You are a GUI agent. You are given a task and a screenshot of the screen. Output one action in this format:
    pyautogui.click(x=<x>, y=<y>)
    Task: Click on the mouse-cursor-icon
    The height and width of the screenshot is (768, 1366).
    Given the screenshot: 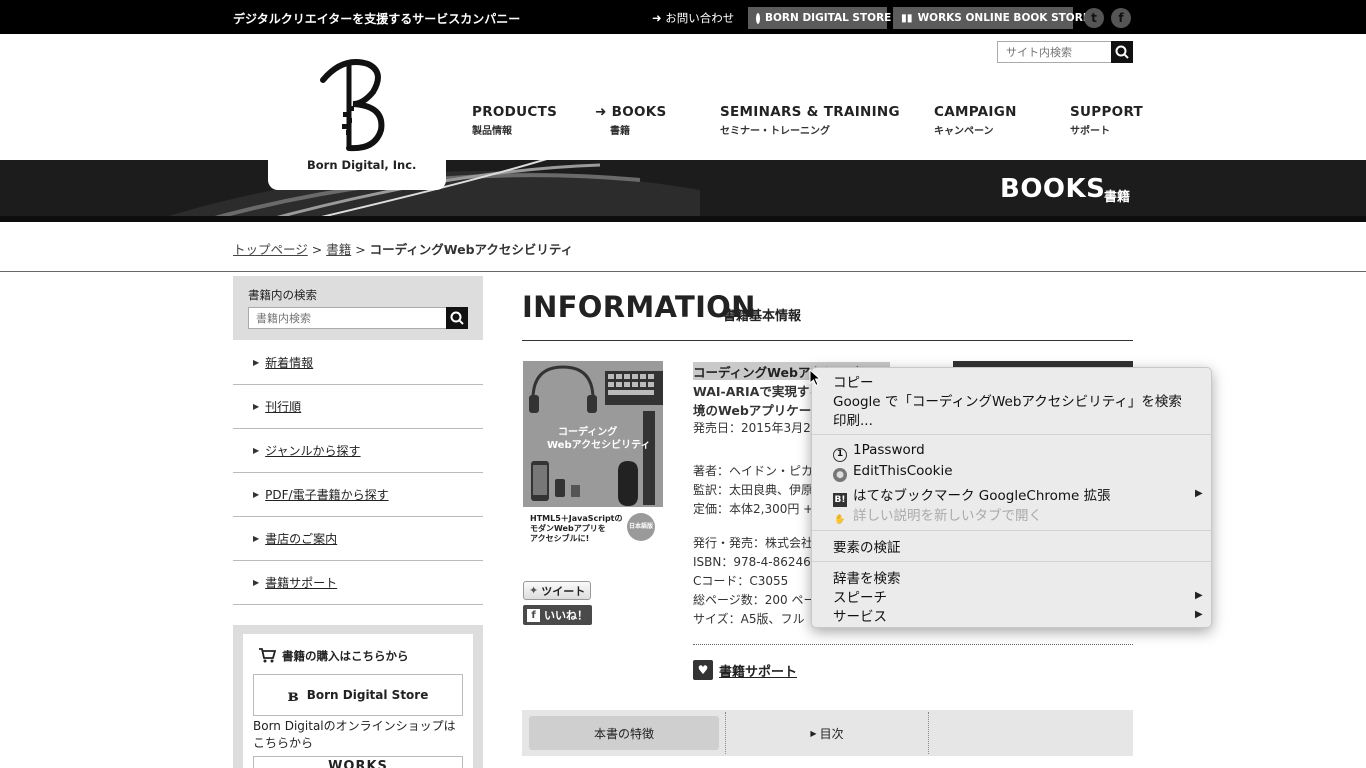 What is the action you would take?
    pyautogui.click(x=815, y=378)
    